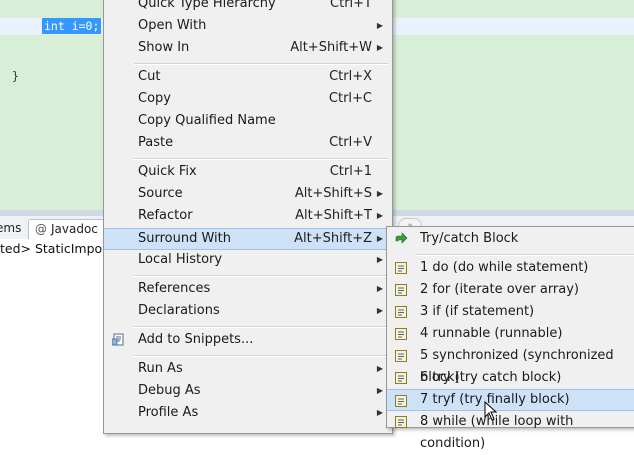  I want to click on menu-item-label: Debug As, so click(169, 390).